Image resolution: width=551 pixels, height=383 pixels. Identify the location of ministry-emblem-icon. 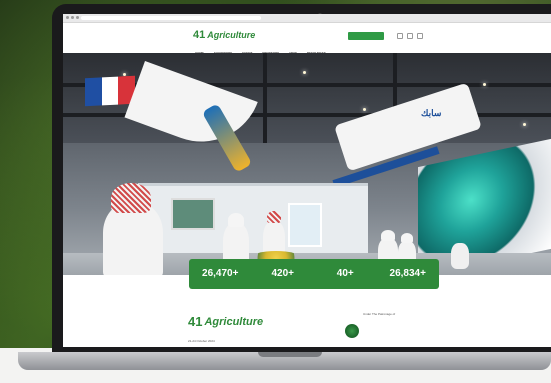
(352, 331).